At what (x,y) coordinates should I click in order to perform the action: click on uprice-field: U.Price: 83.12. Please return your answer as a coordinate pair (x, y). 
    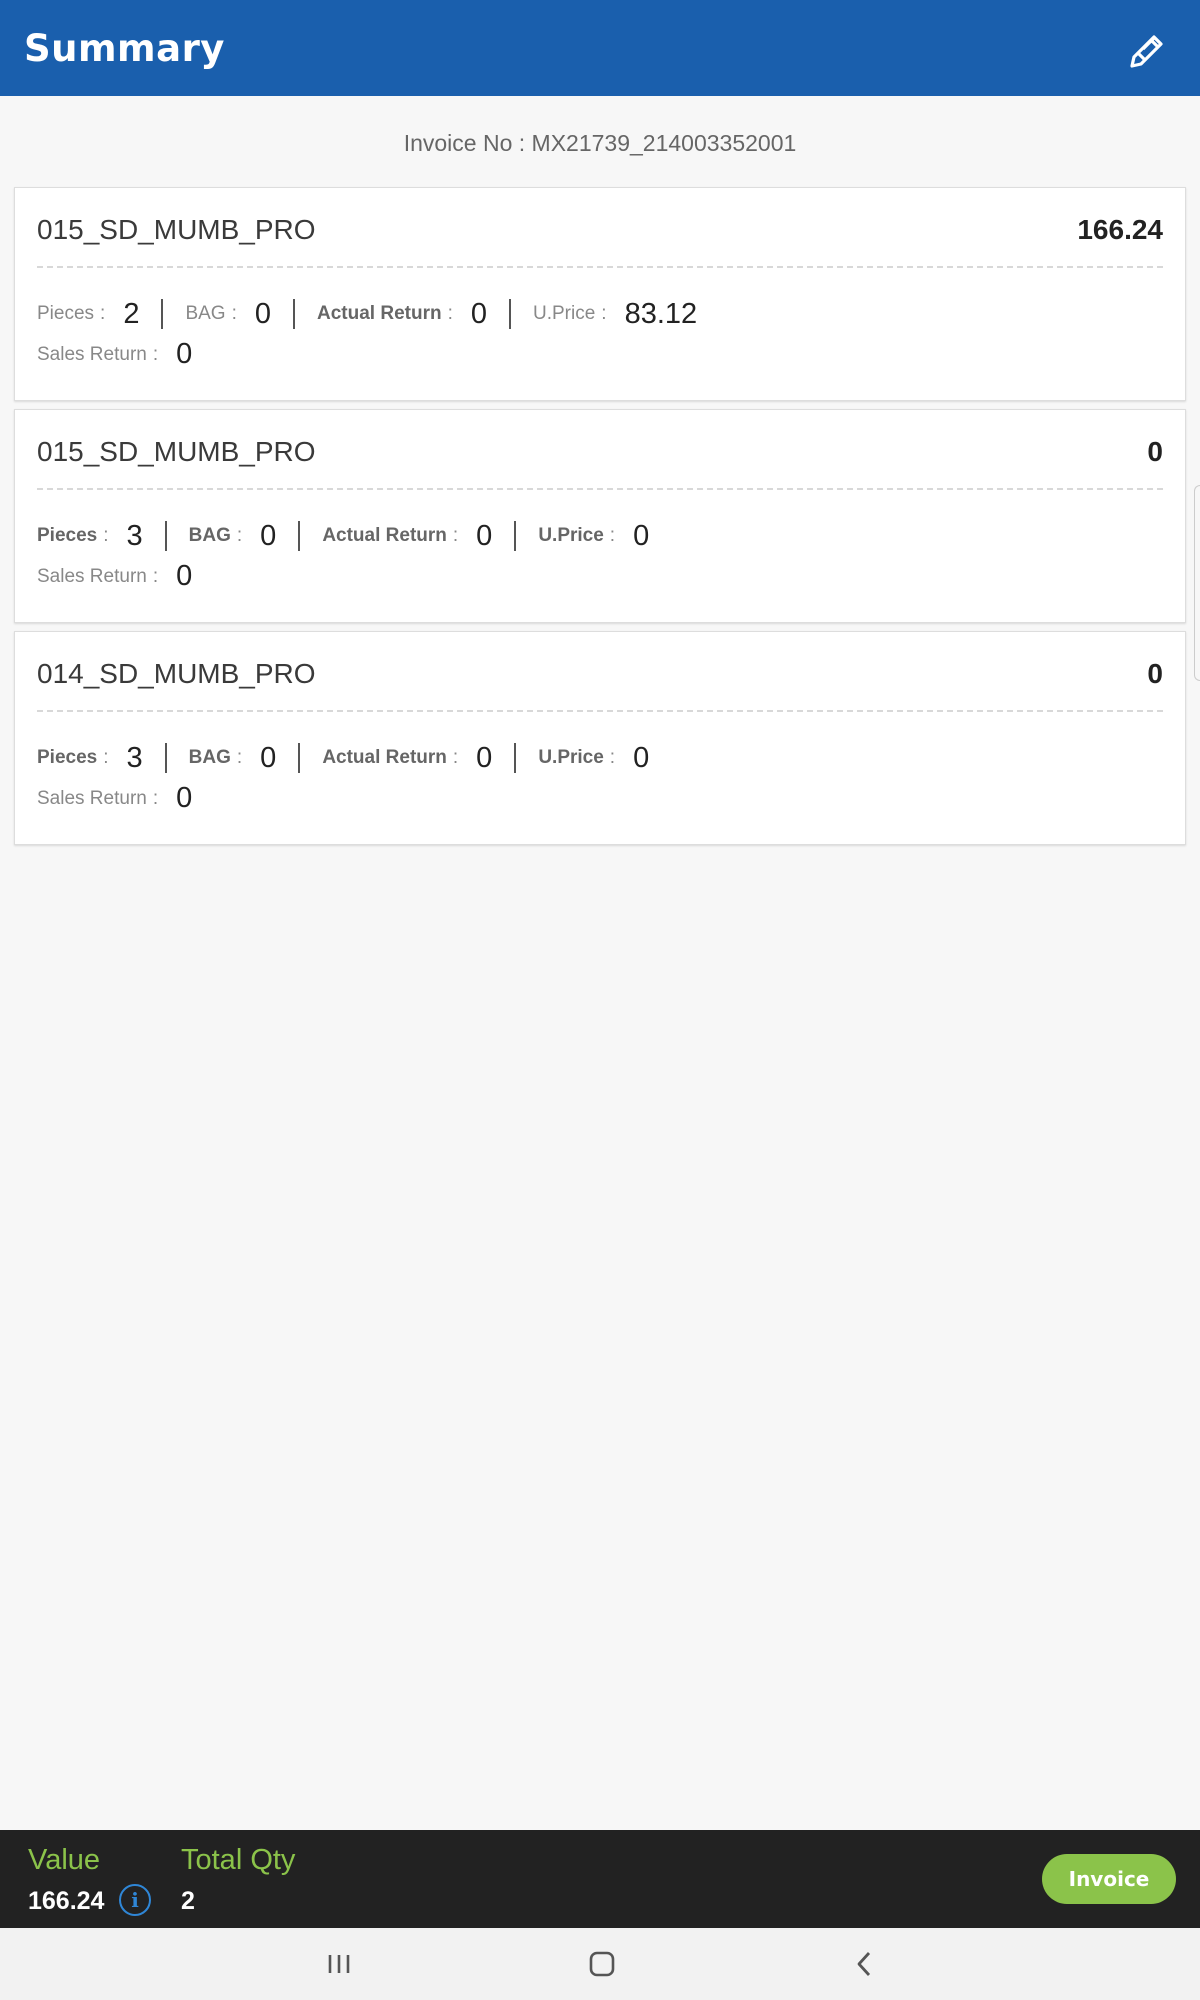
    Looking at the image, I should click on (615, 313).